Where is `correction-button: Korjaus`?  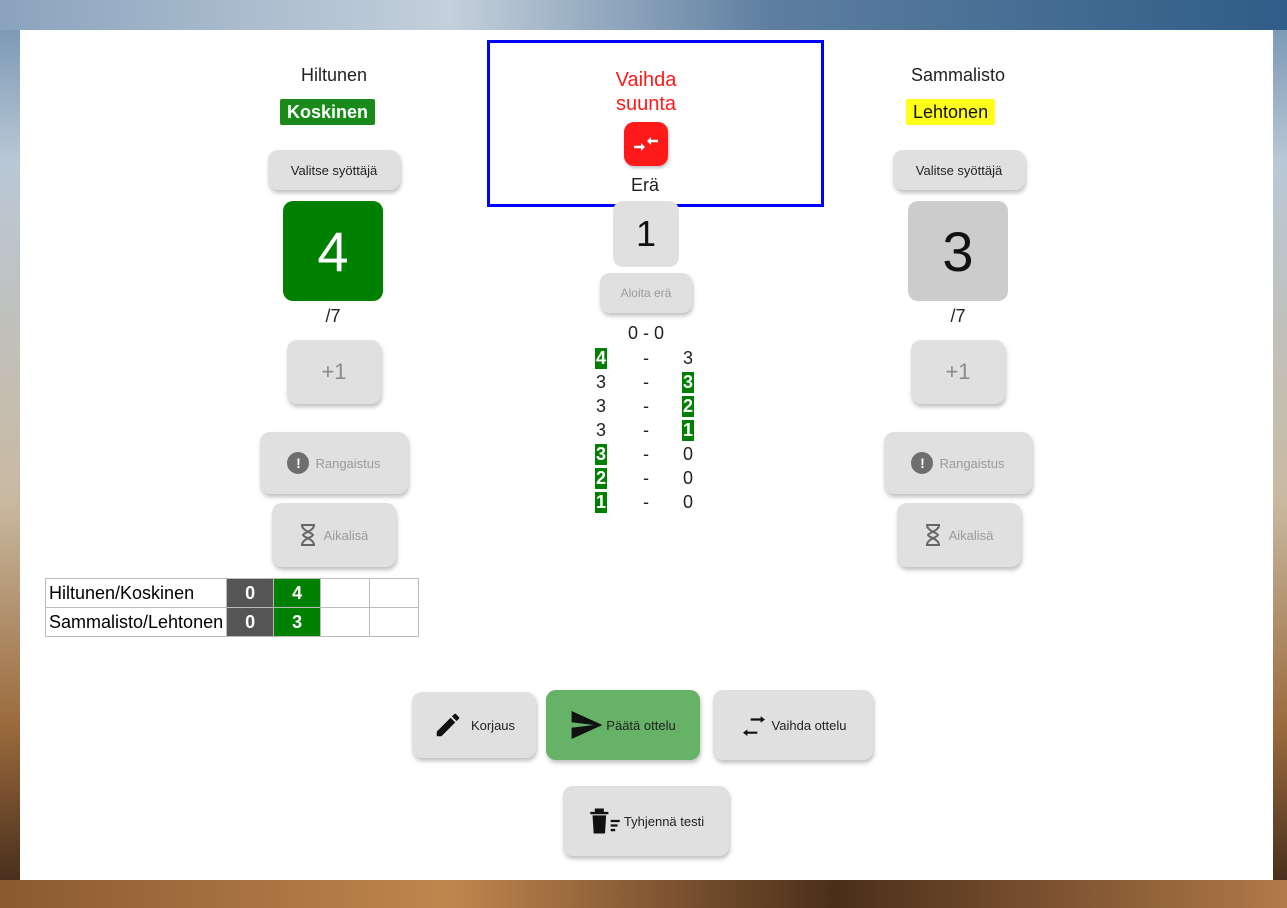 correction-button: Korjaus is located at coordinates (474, 725).